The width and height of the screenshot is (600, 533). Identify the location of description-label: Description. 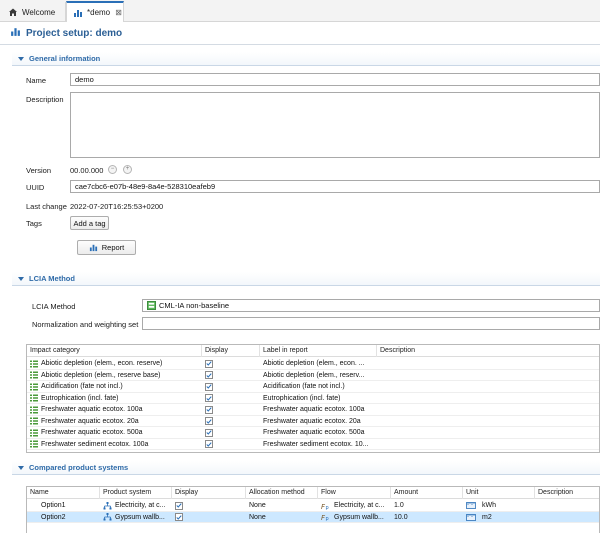
(45, 99).